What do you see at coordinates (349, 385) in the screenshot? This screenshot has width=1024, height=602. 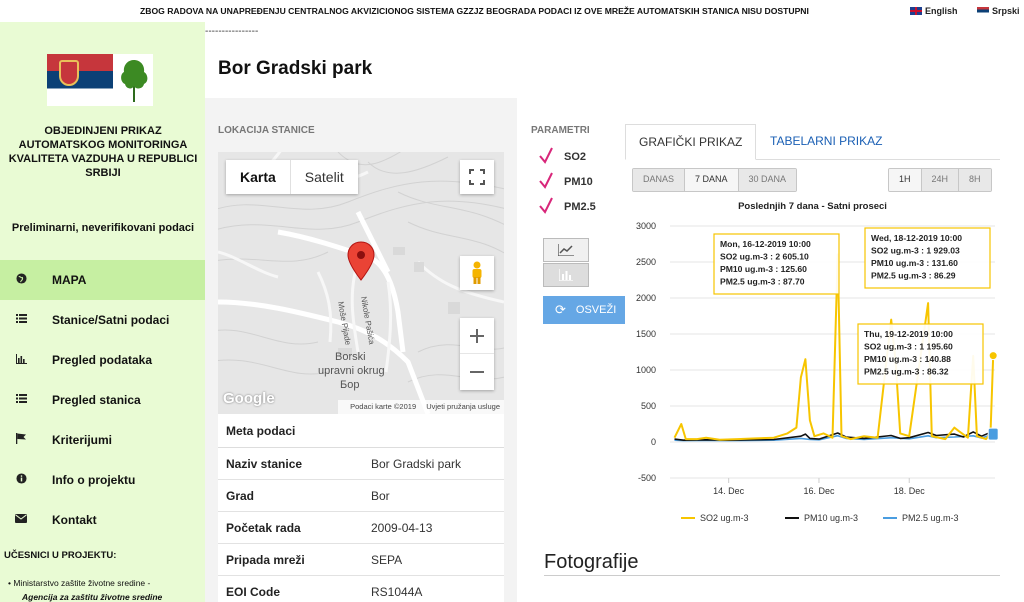 I see `map-region-label-3: Бор` at bounding box center [349, 385].